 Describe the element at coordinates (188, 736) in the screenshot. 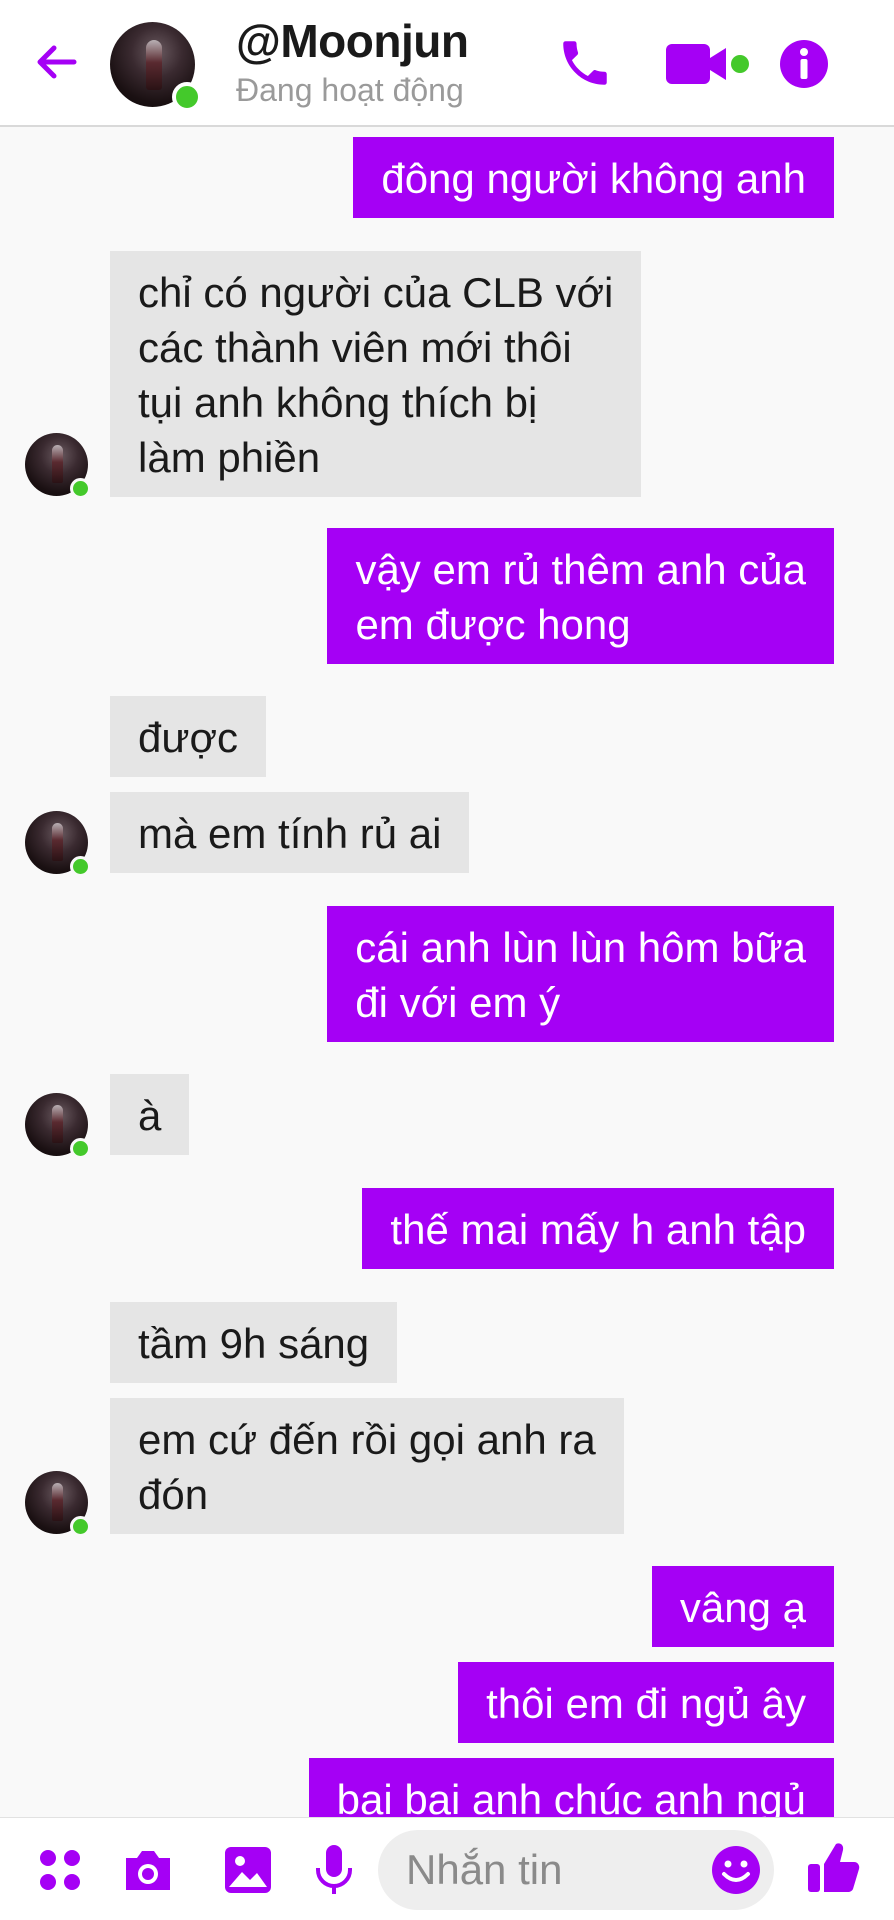

I see `message-incoming: được` at that location.